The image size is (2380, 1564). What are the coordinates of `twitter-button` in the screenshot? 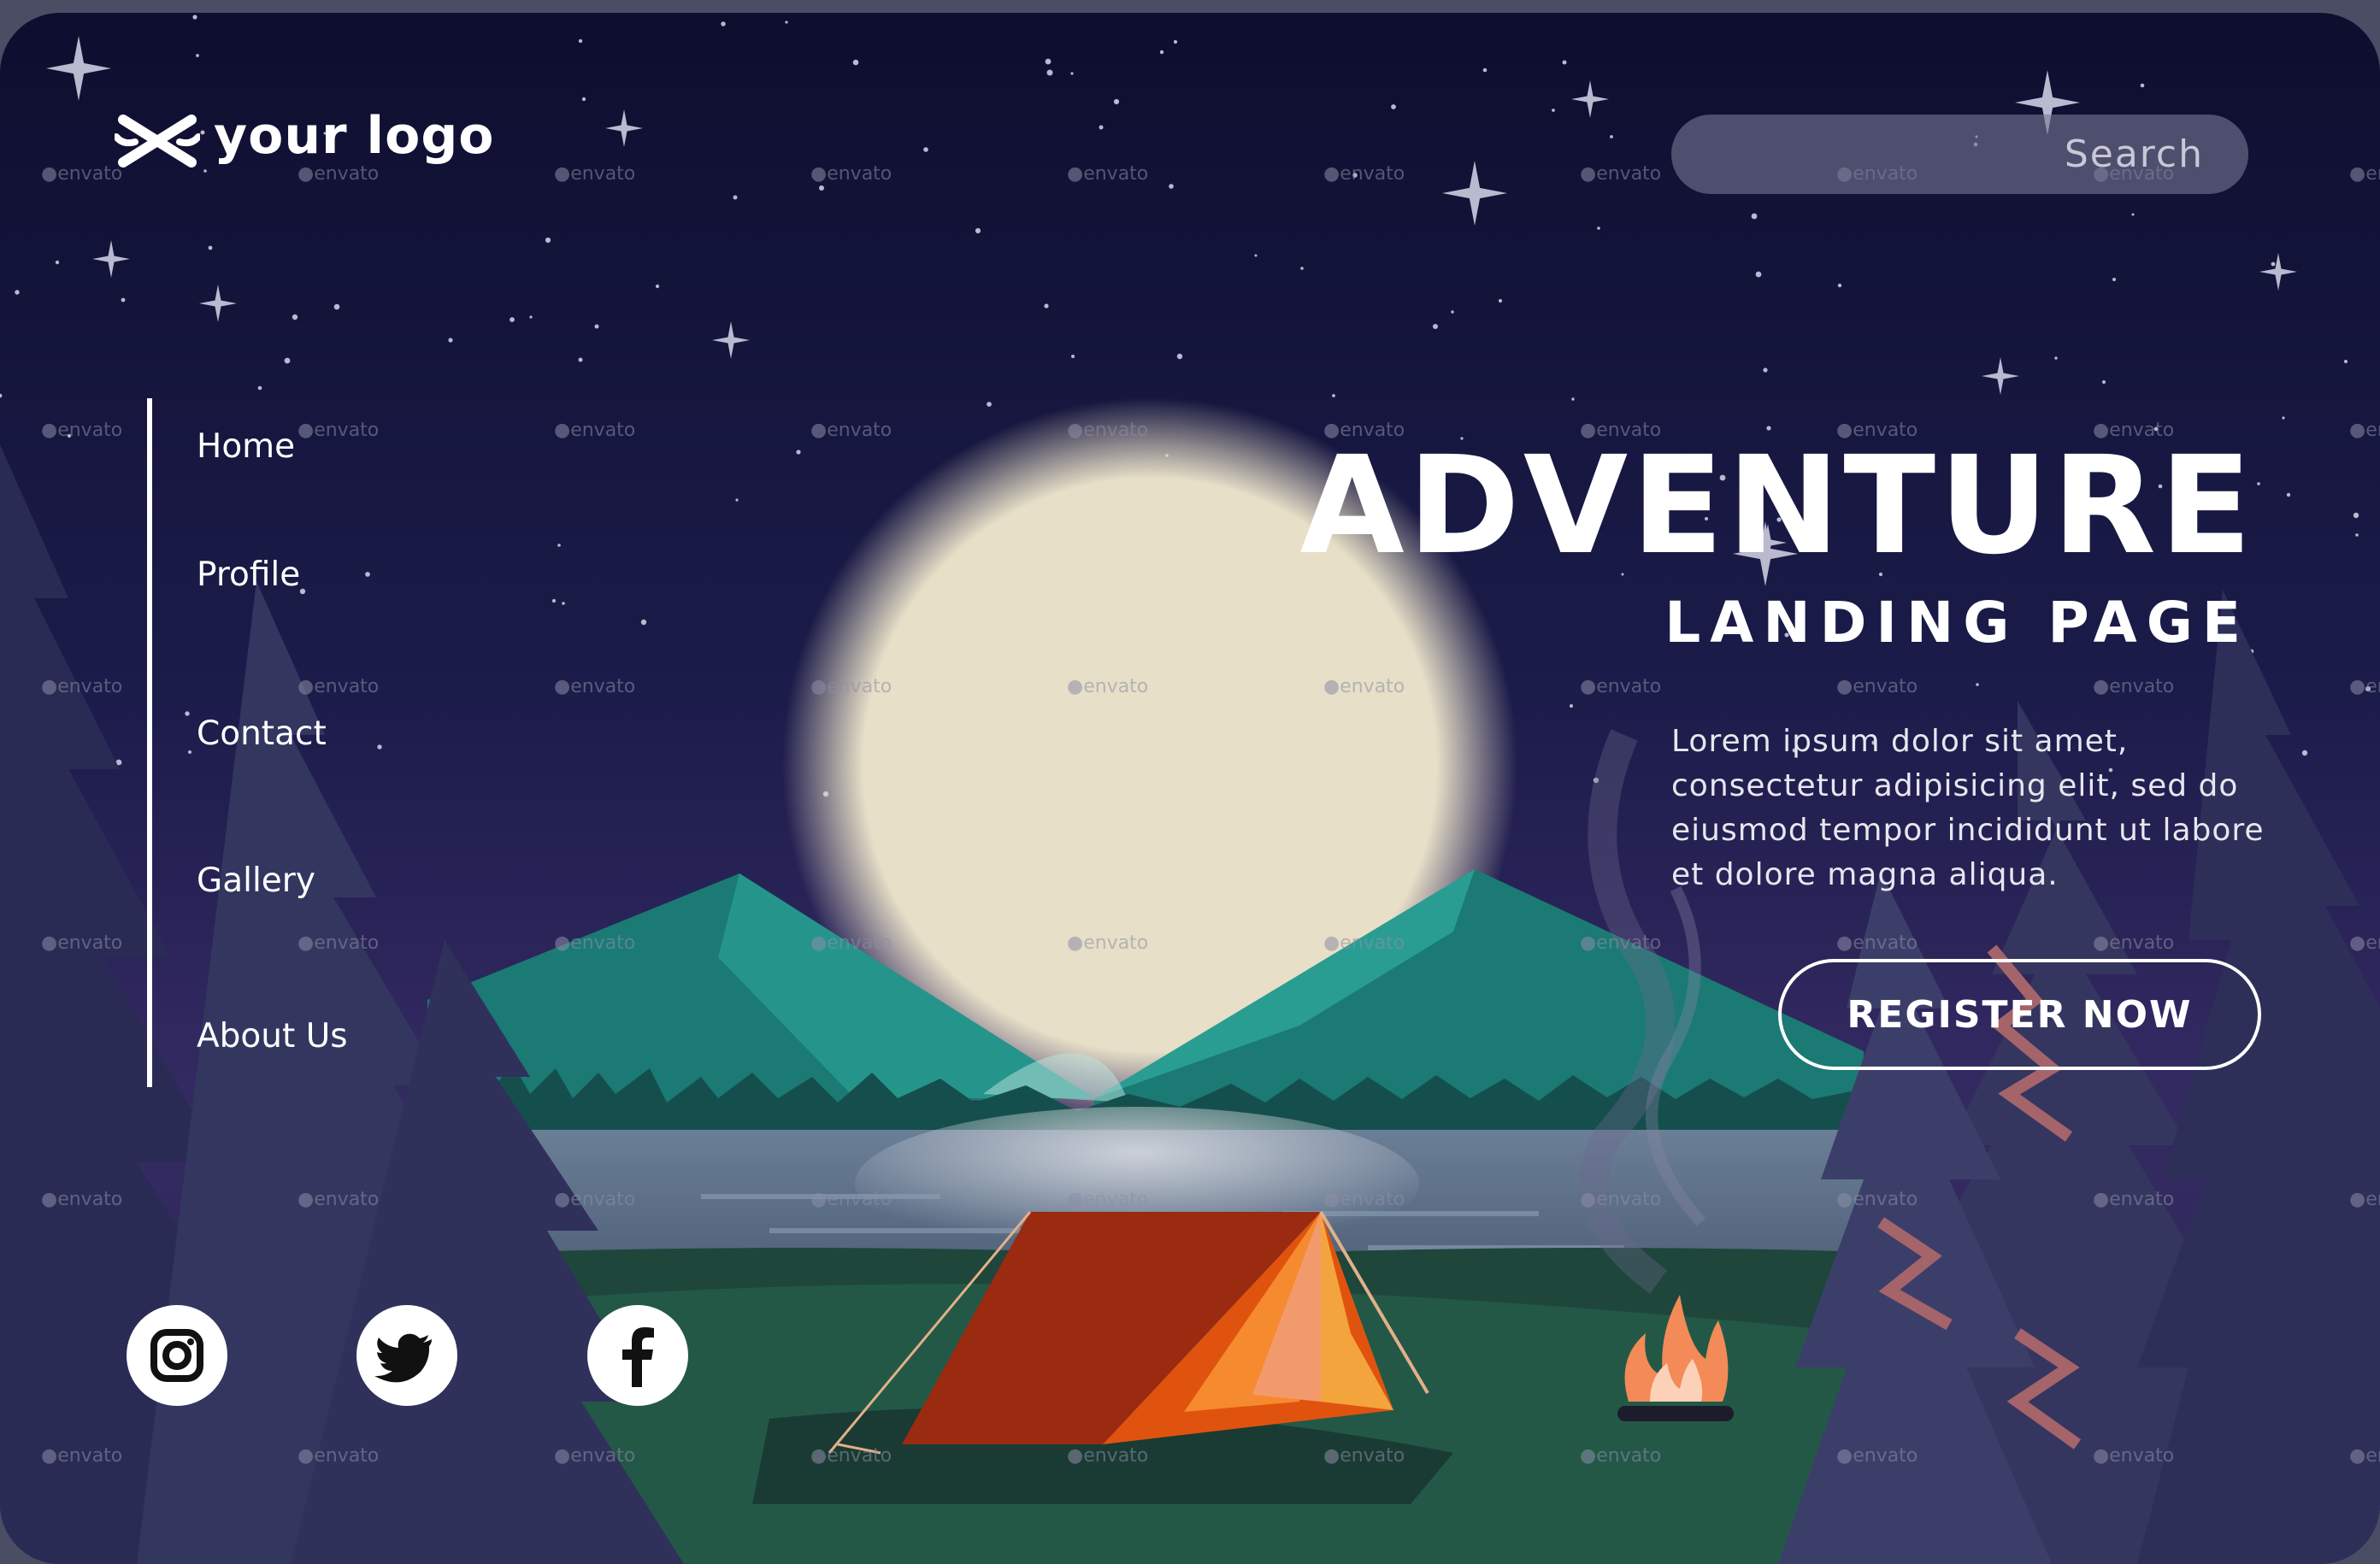 It's located at (407, 1355).